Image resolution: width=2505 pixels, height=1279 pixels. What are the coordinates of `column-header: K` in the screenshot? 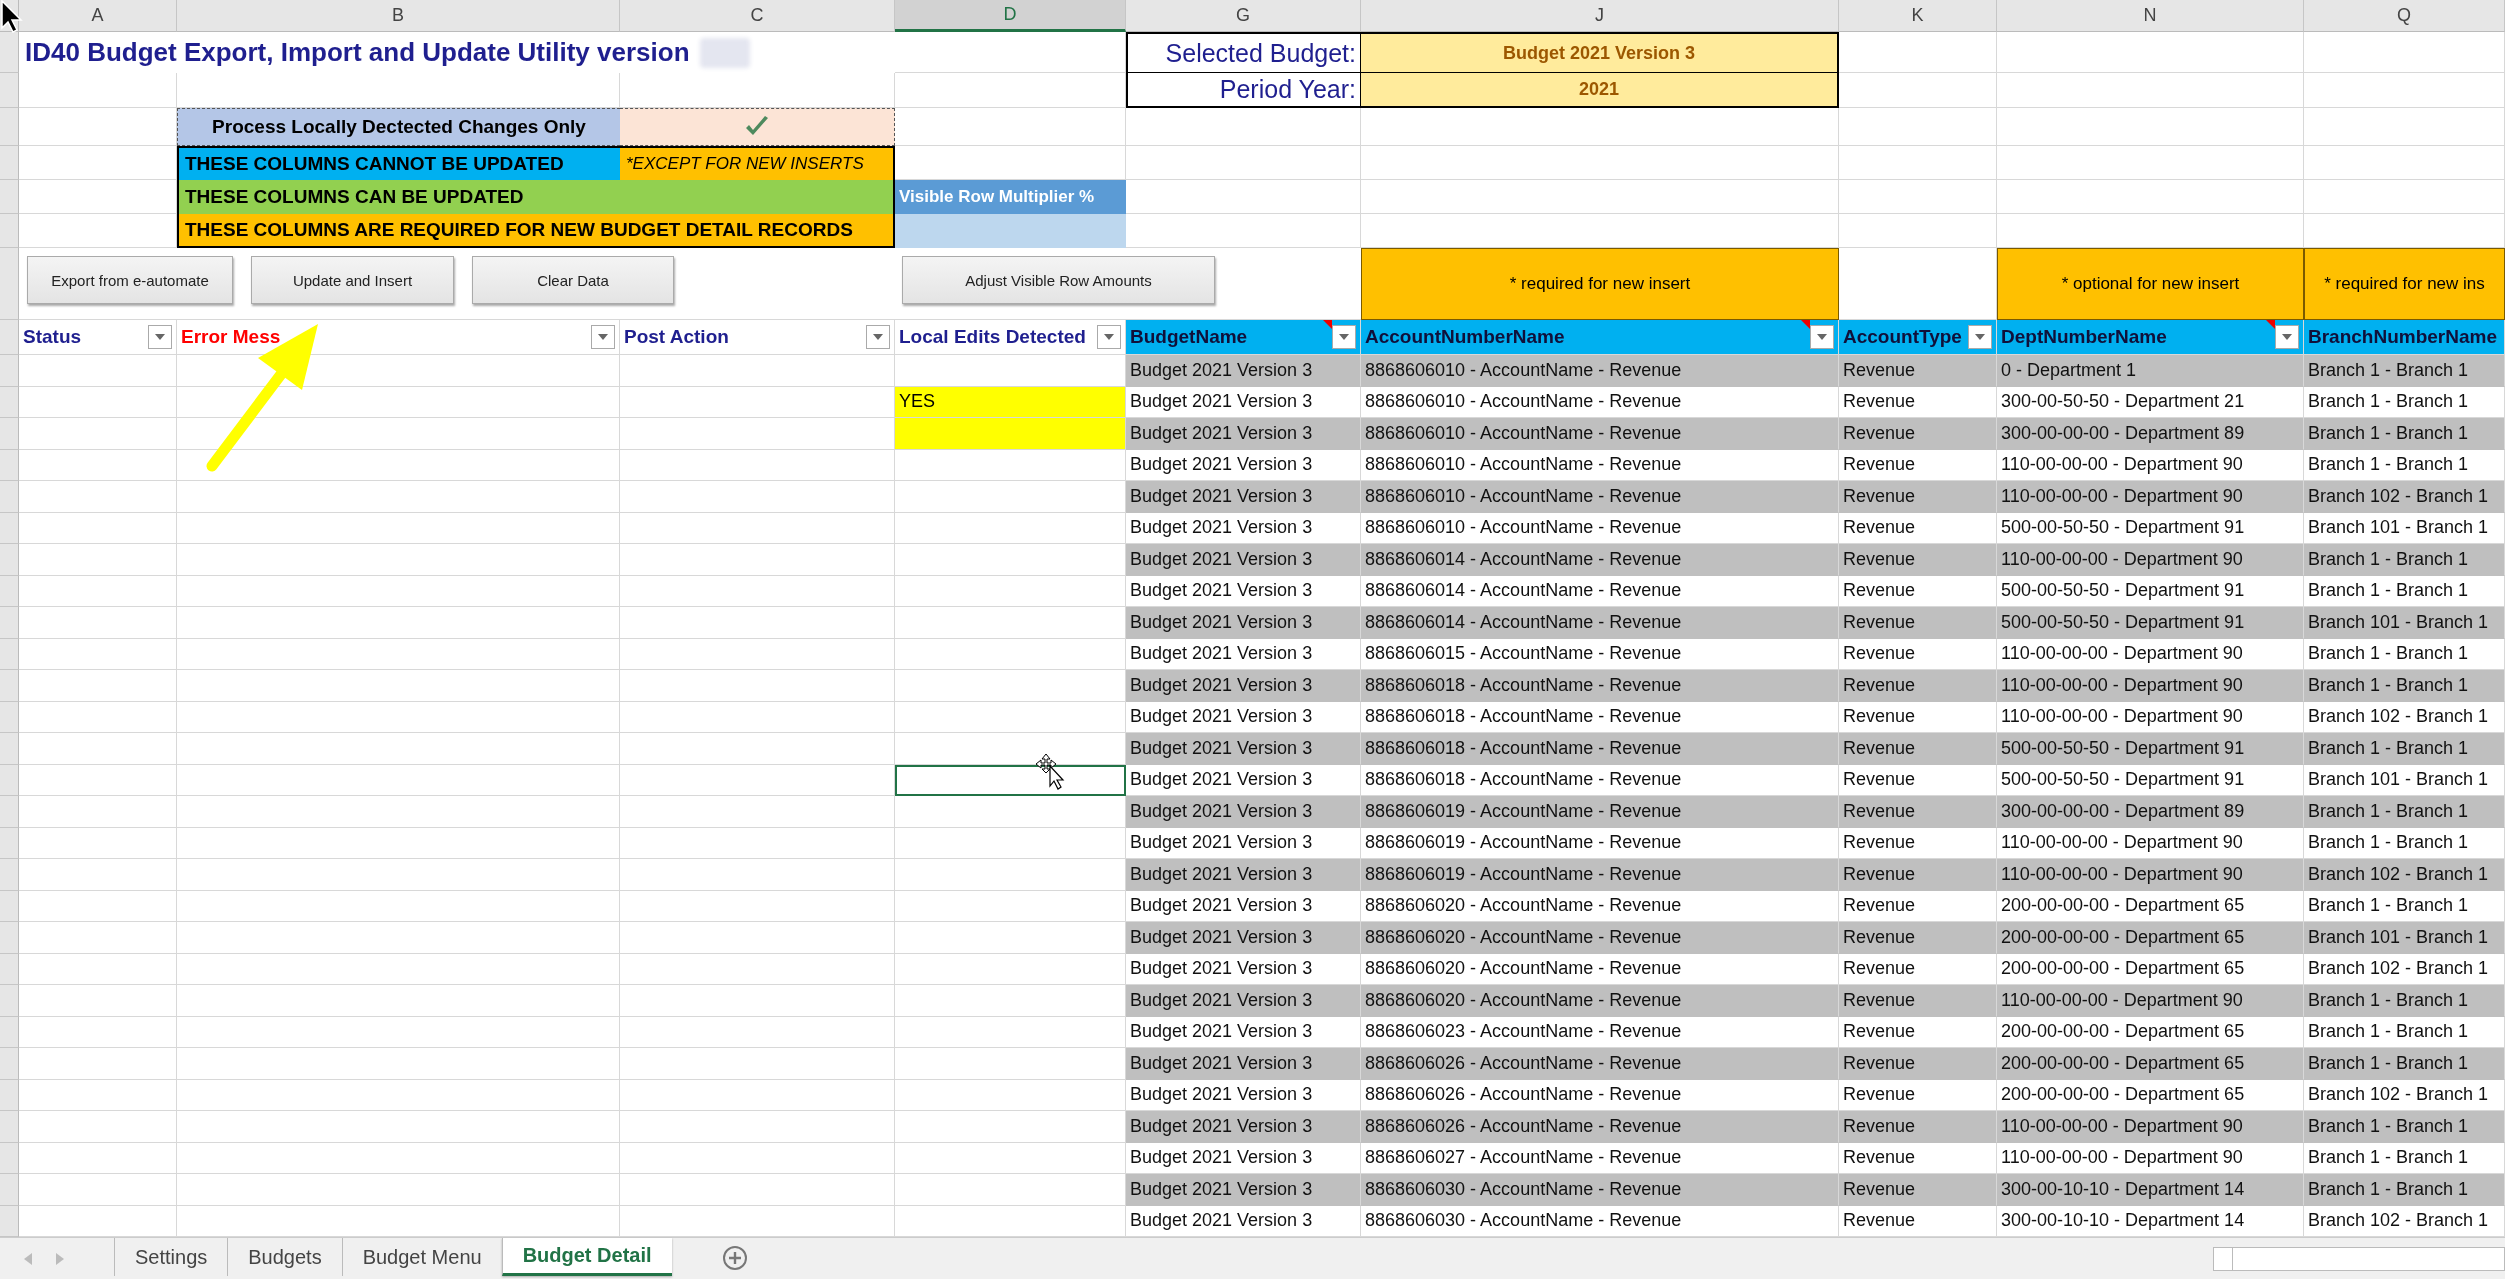 It's located at (1918, 16).